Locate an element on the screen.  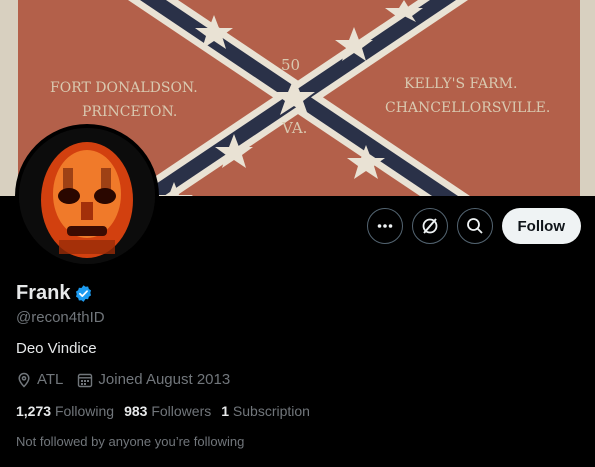
follow-button: Follow is located at coordinates (541, 226).